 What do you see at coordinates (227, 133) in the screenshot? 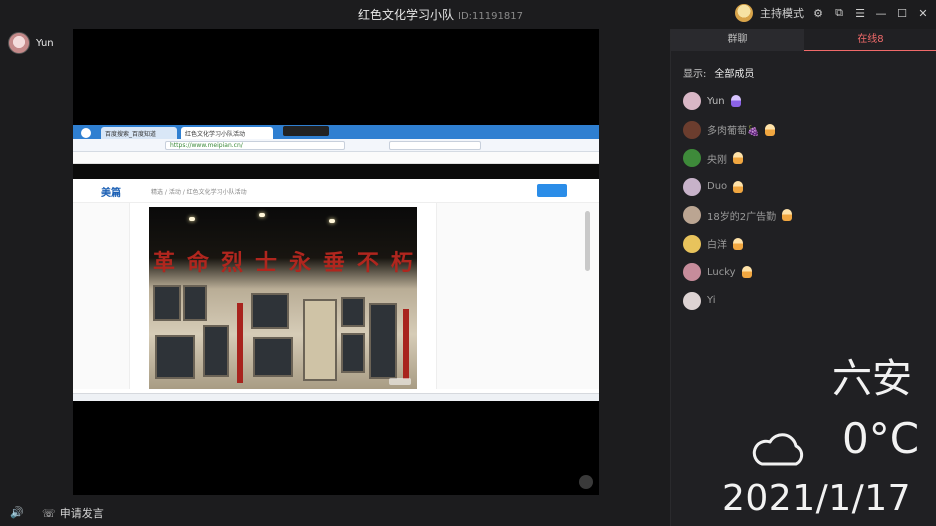
I see `browser-tab-active: 红色文化学习小队活动` at bounding box center [227, 133].